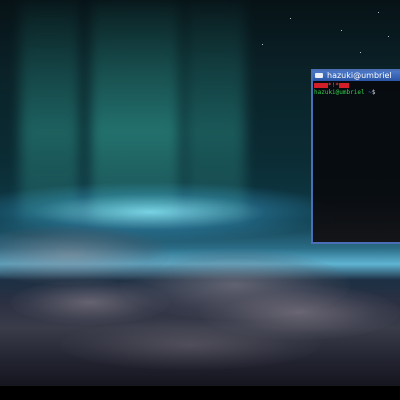  I want to click on prompt-symbol: $, so click(373, 92).